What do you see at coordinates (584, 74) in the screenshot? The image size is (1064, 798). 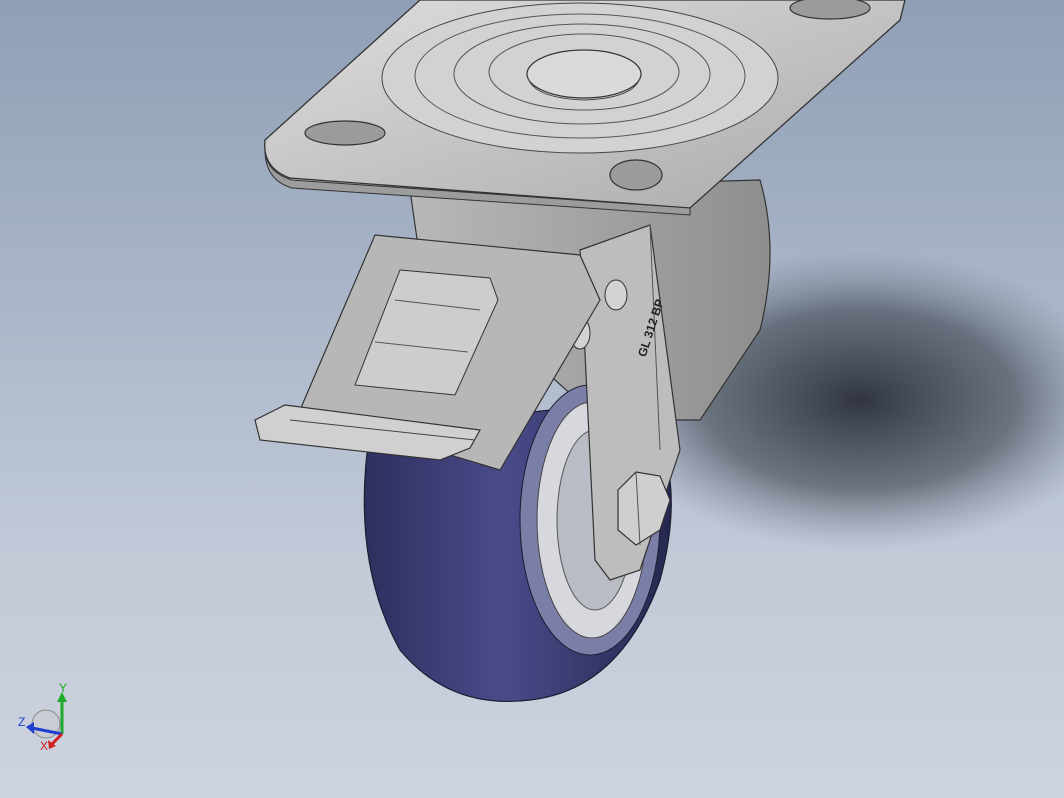 I see `kingpin-boss` at bounding box center [584, 74].